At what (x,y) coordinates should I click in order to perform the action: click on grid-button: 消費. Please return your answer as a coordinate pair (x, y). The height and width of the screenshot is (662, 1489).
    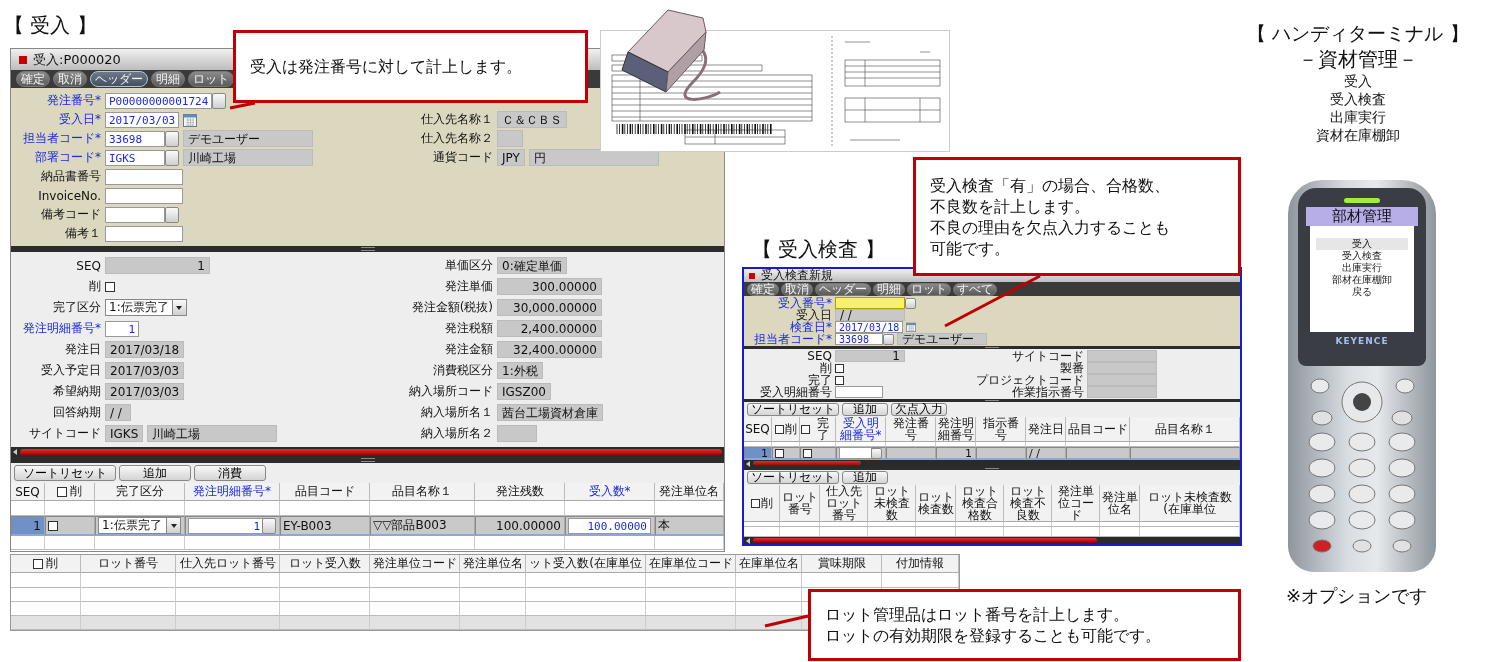
    Looking at the image, I should click on (230, 473).